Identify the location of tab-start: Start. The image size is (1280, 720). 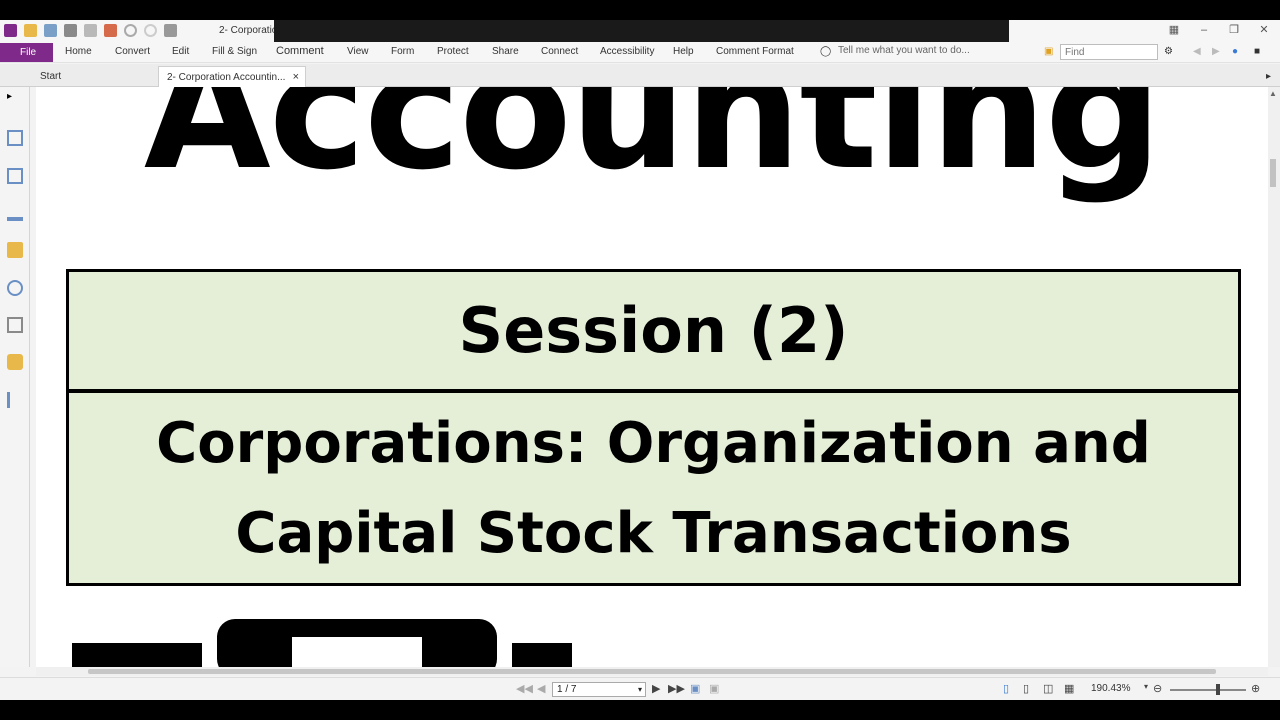
(94, 76).